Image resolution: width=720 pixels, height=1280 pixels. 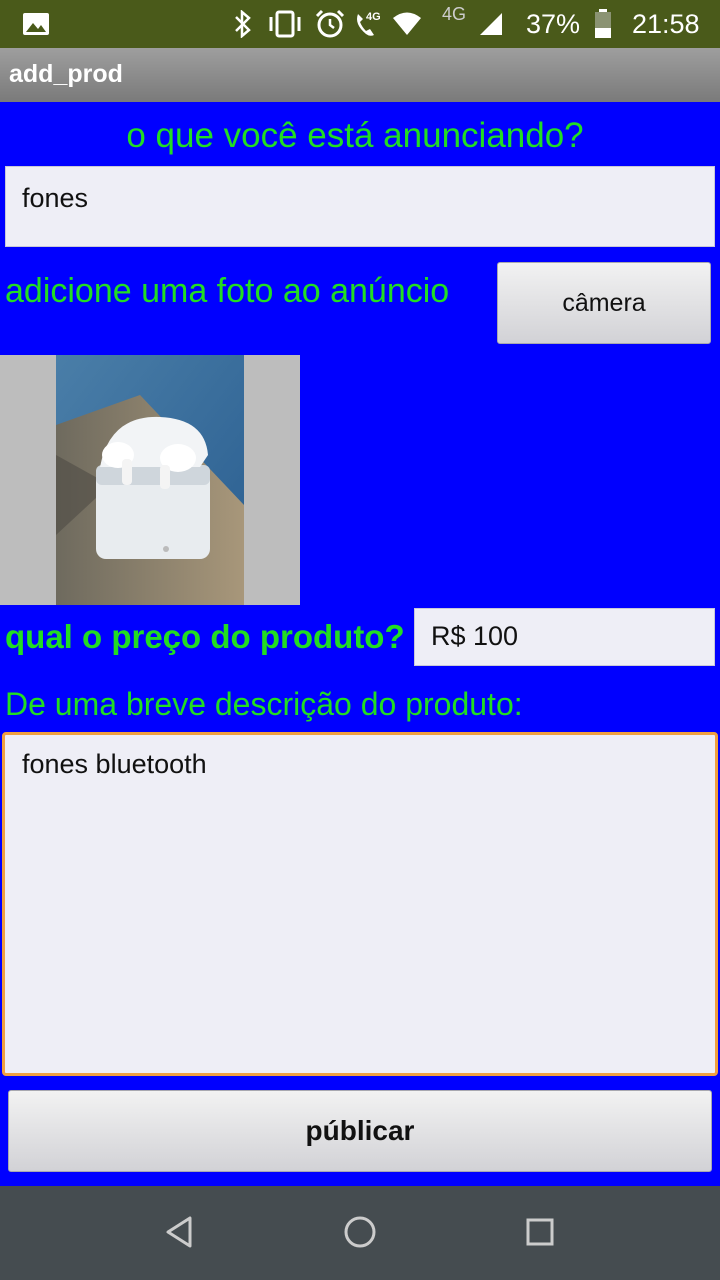 I want to click on price-label: qual o preço do produto?, so click(x=205, y=636).